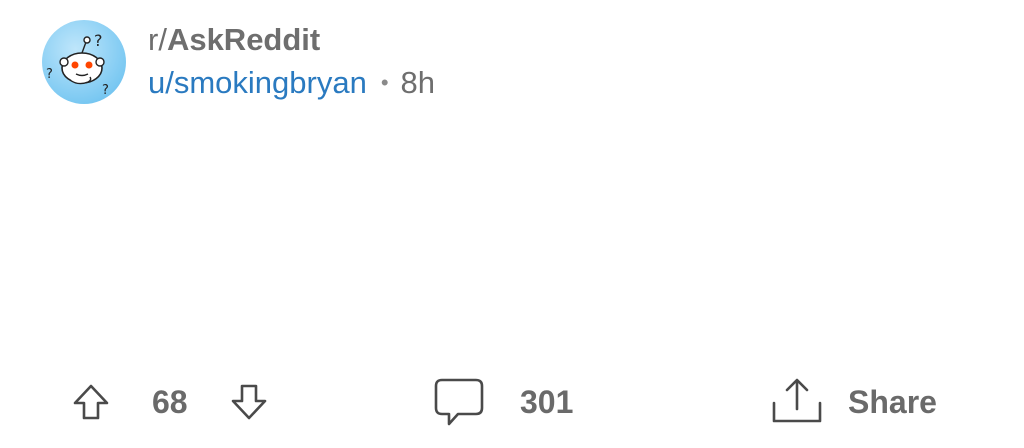  I want to click on subreddit-name: r/AskReddit, so click(234, 40).